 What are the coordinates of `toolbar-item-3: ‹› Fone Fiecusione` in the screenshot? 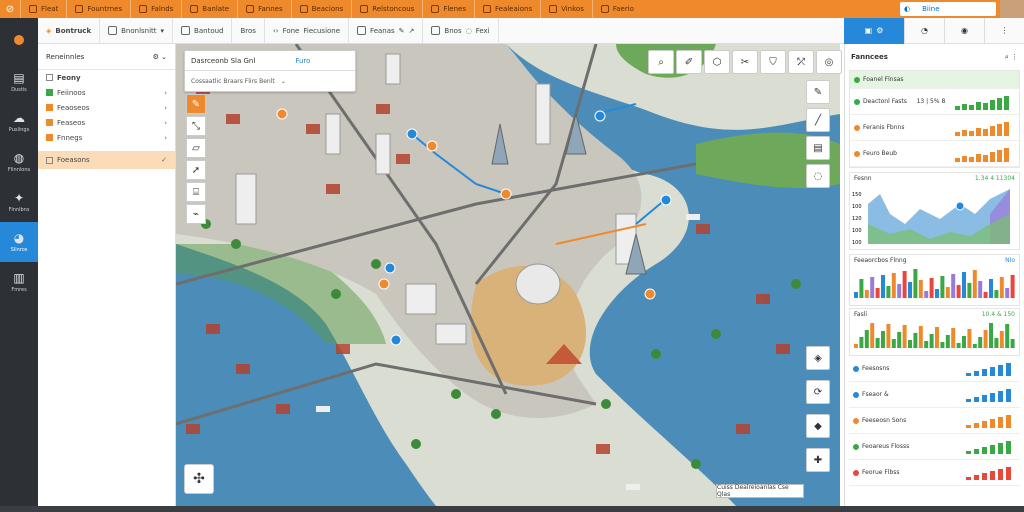 It's located at (307, 30).